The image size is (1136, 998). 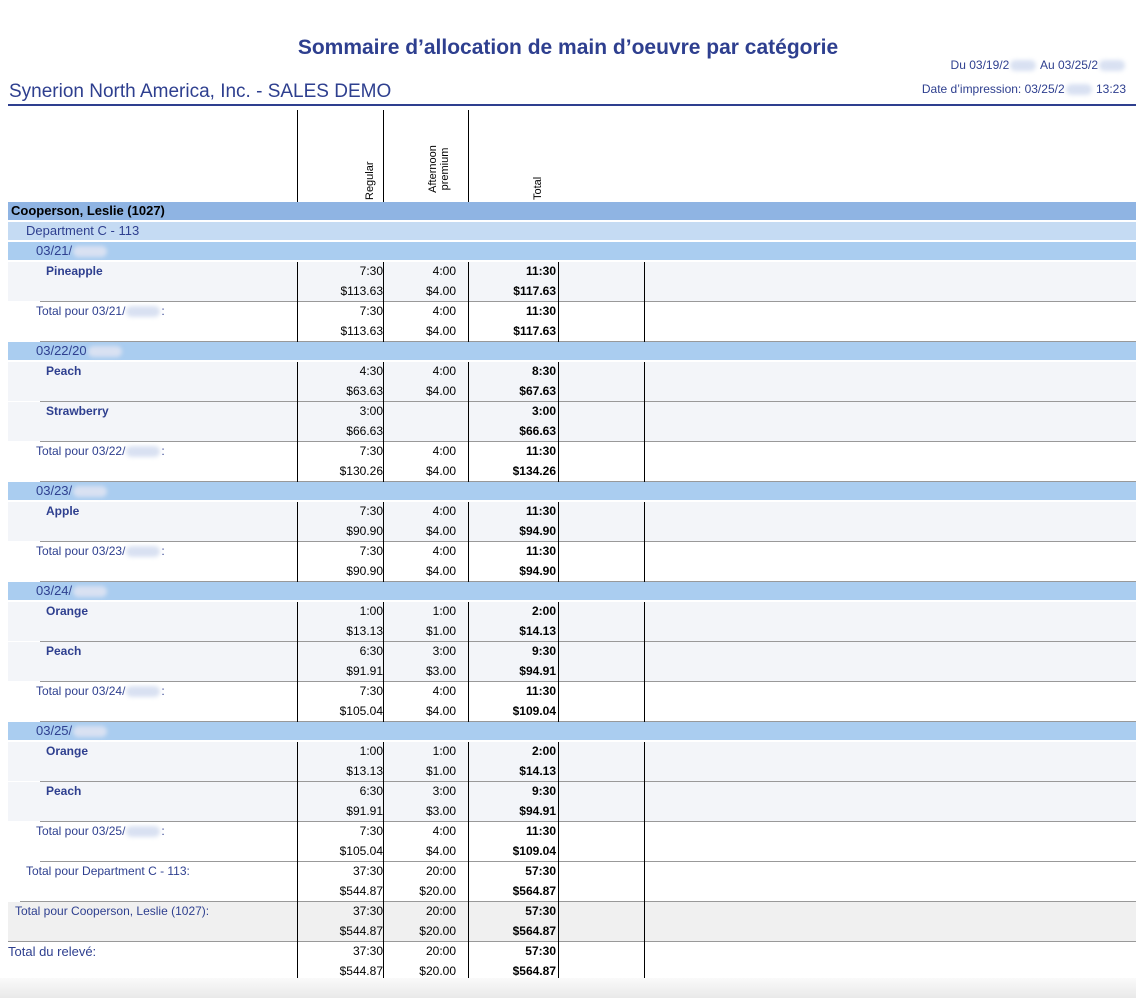 What do you see at coordinates (534, 890) in the screenshot?
I see `department-total-row-amount-value: $564.87` at bounding box center [534, 890].